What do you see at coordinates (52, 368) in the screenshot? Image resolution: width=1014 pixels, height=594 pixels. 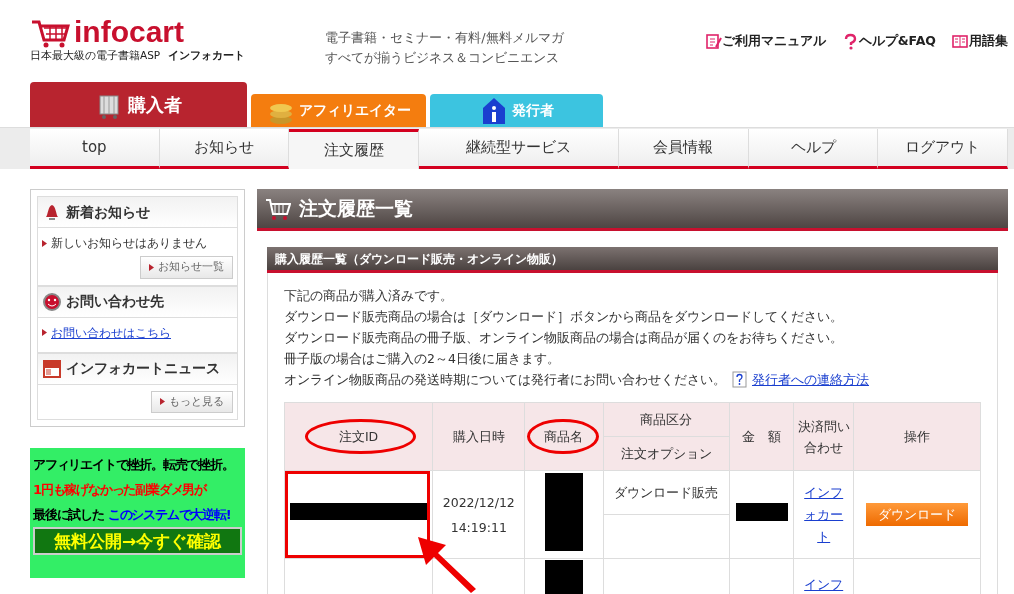 I see `news-icon` at bounding box center [52, 368].